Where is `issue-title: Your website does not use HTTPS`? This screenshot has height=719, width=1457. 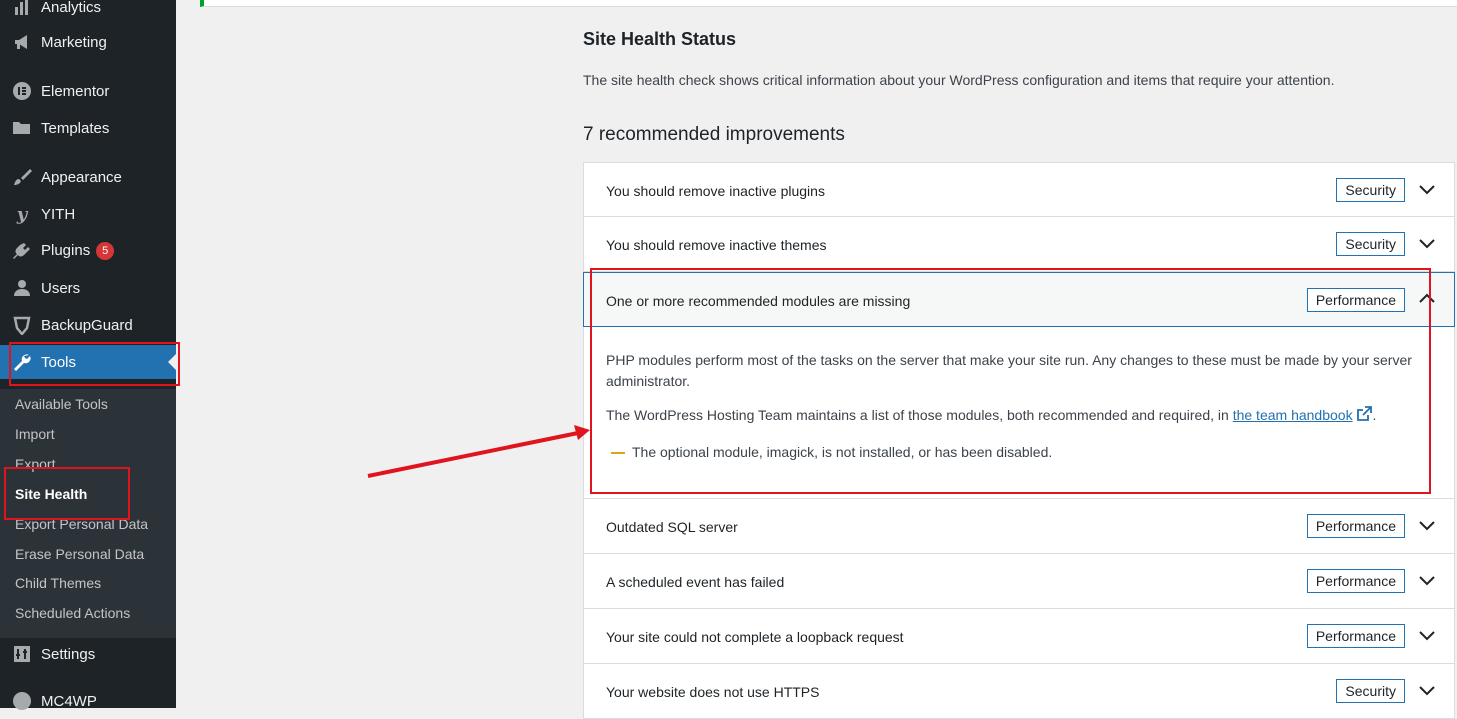 issue-title: Your website does not use HTTPS is located at coordinates (713, 692).